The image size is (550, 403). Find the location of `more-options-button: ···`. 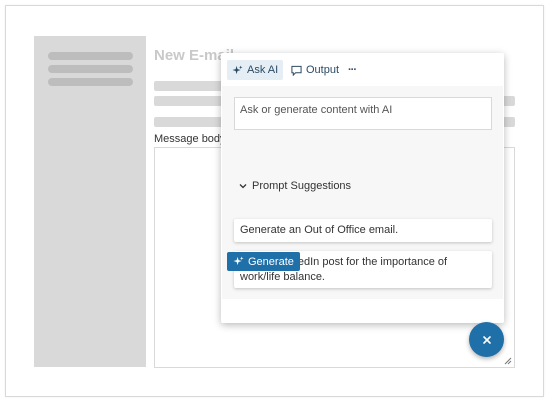

more-options-button: ··· is located at coordinates (352, 70).